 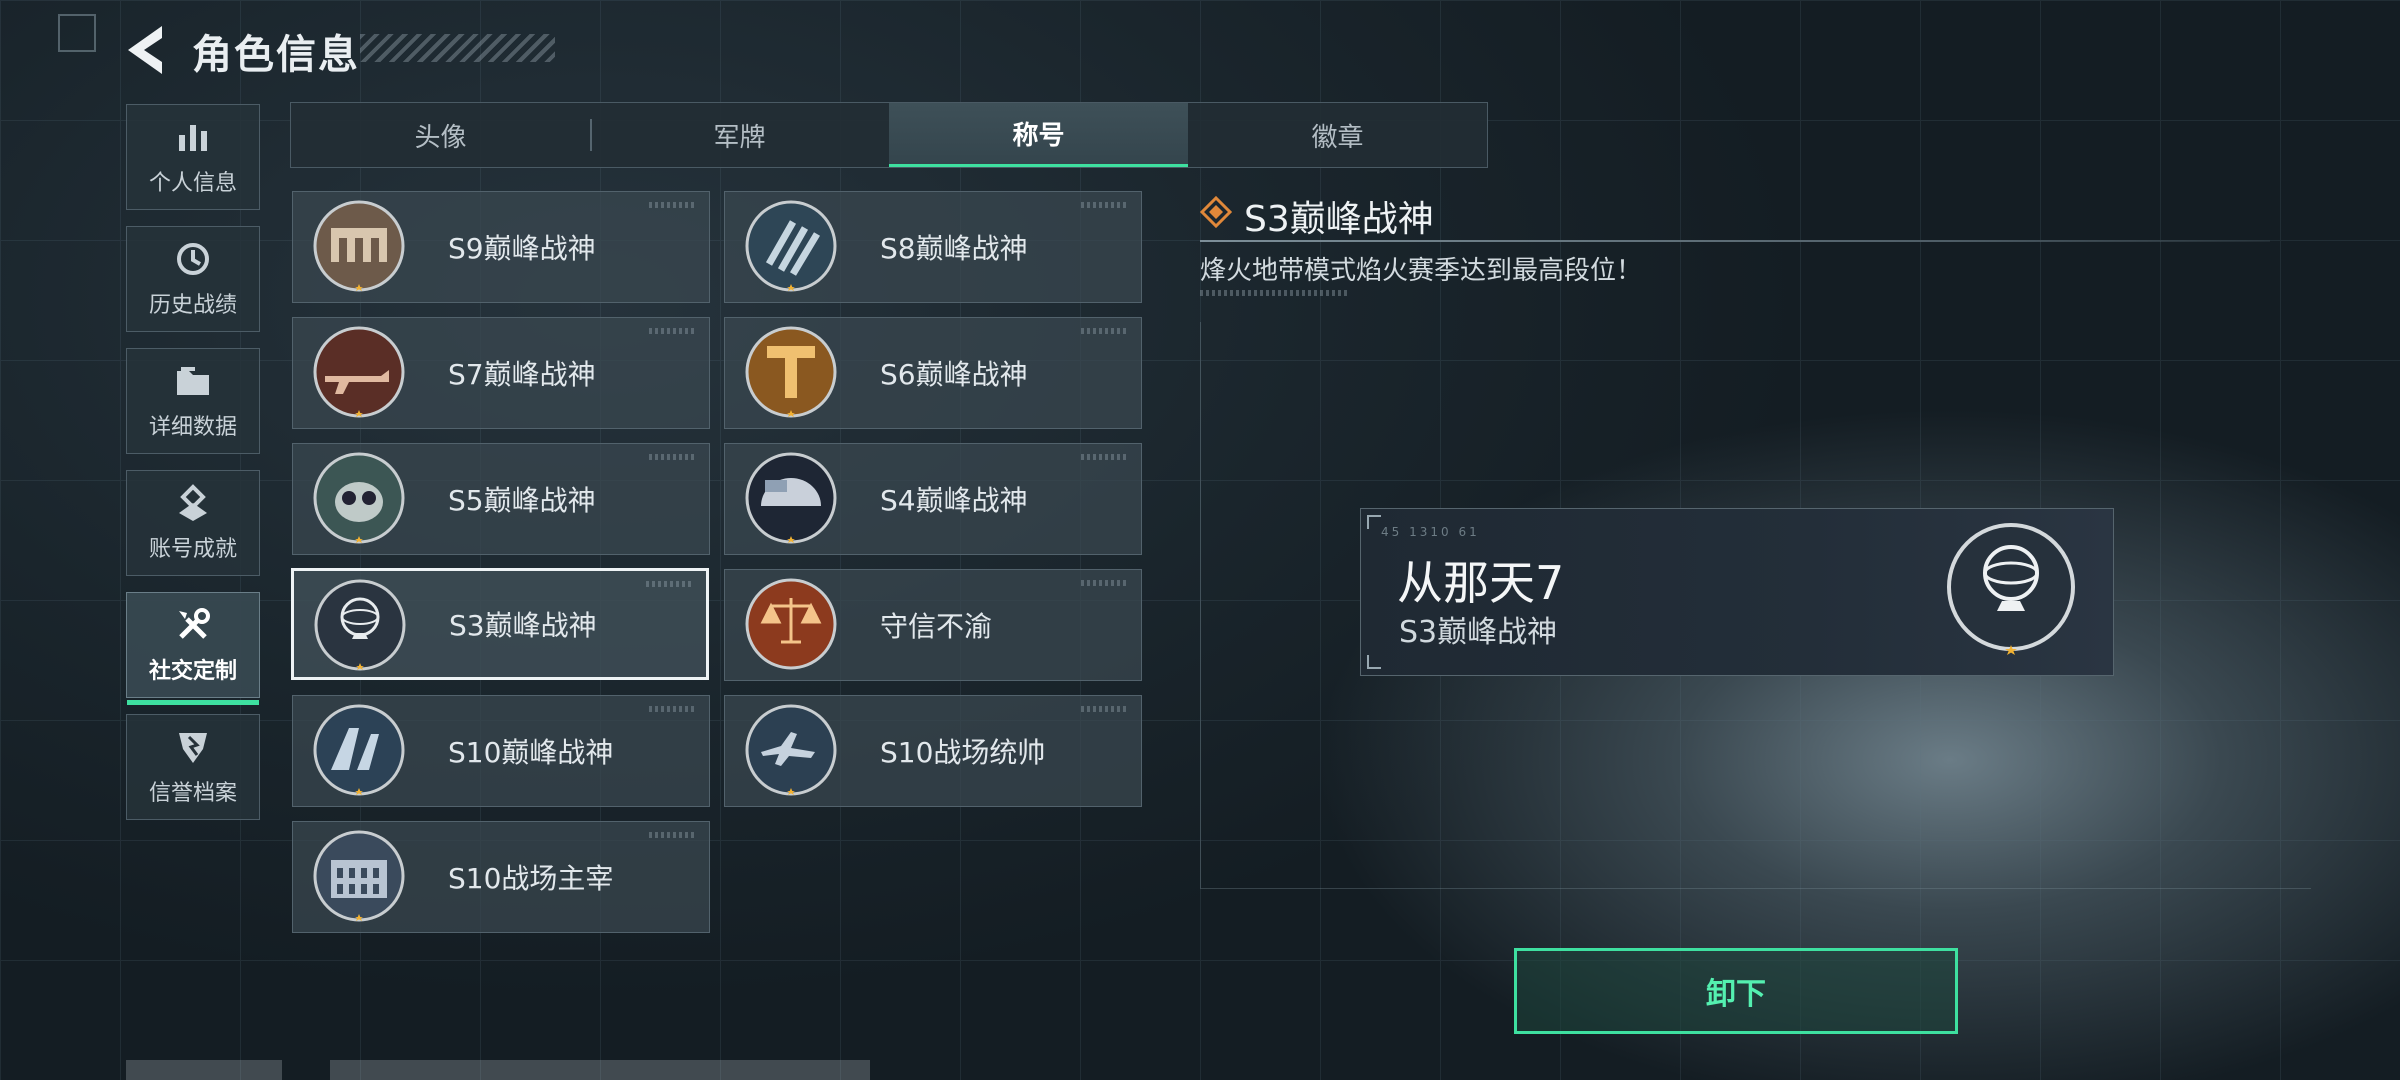 What do you see at coordinates (531, 878) in the screenshot?
I see `title-name: S10战场主宰` at bounding box center [531, 878].